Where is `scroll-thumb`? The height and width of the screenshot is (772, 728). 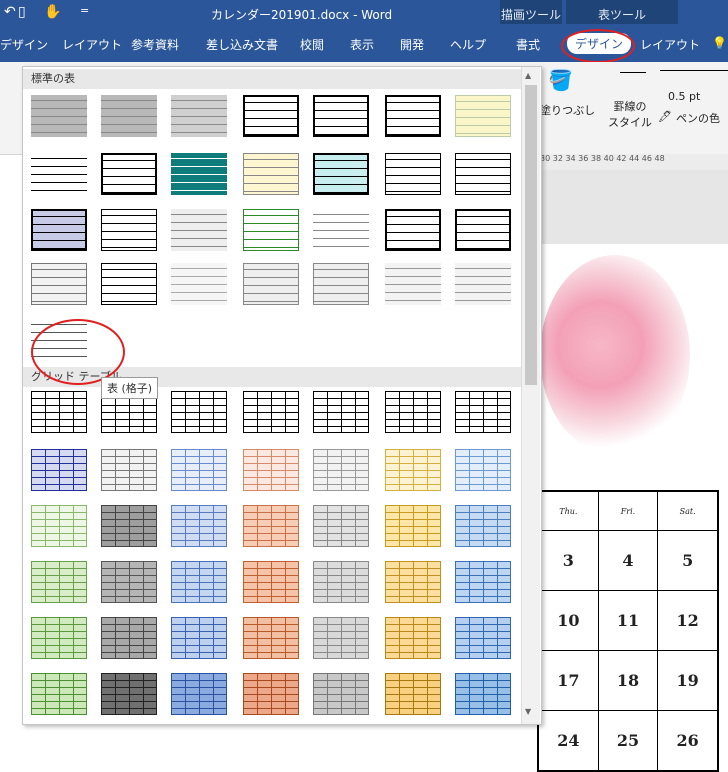
scroll-thumb is located at coordinates (531, 235).